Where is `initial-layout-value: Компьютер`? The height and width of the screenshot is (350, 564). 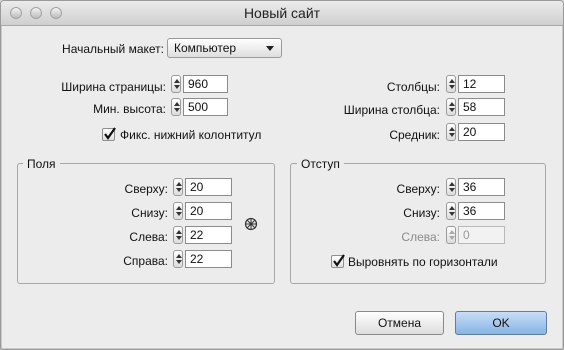 initial-layout-value: Компьютер is located at coordinates (205, 48).